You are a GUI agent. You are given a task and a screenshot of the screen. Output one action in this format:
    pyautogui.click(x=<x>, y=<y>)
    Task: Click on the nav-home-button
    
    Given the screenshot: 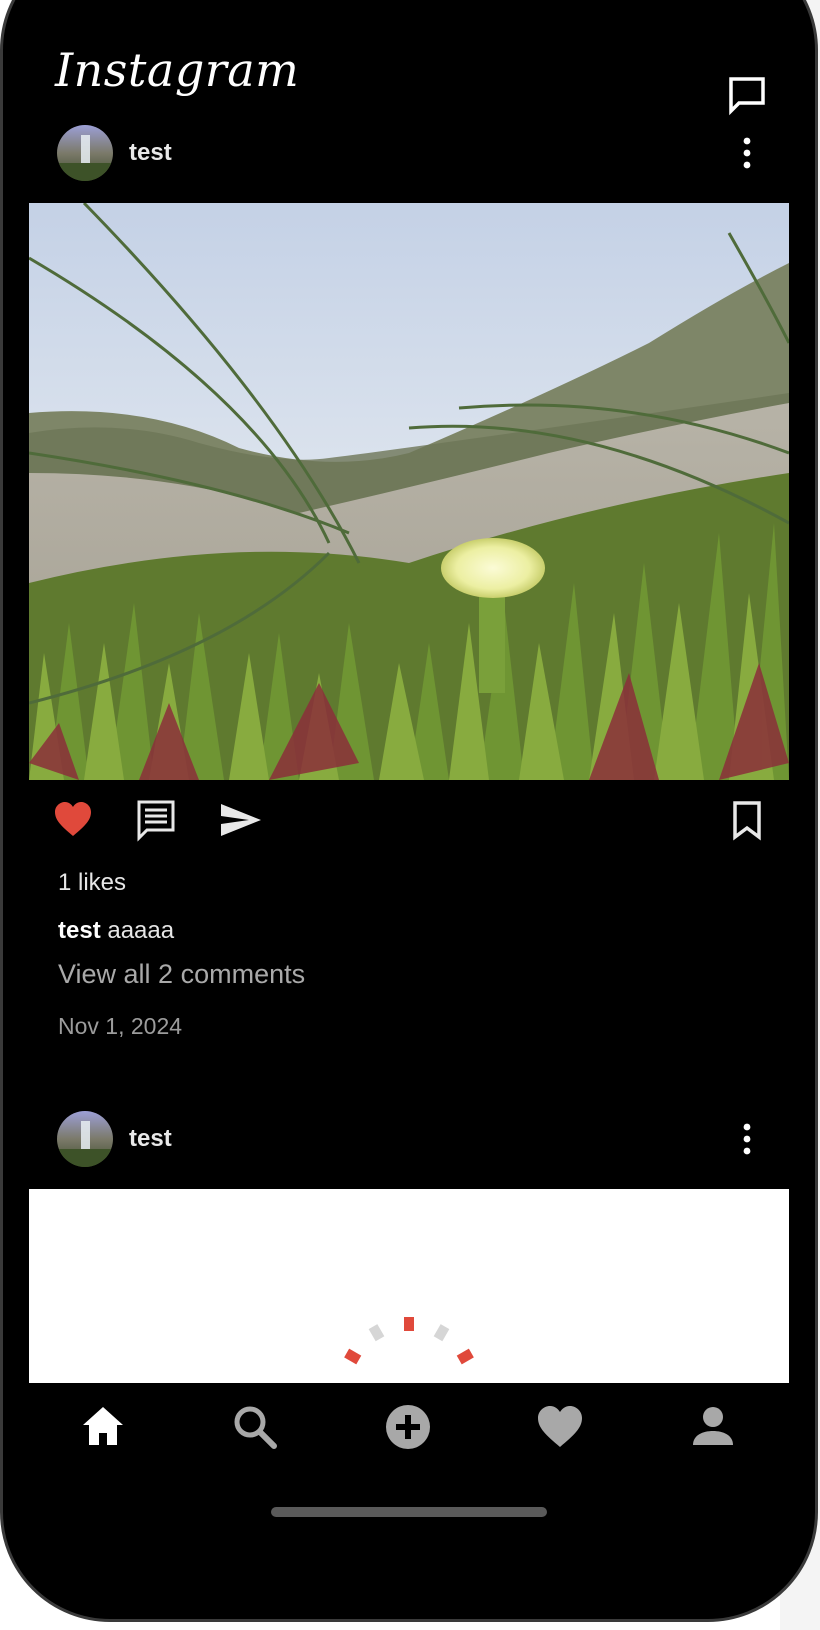 What is the action you would take?
    pyautogui.click(x=103, y=1427)
    